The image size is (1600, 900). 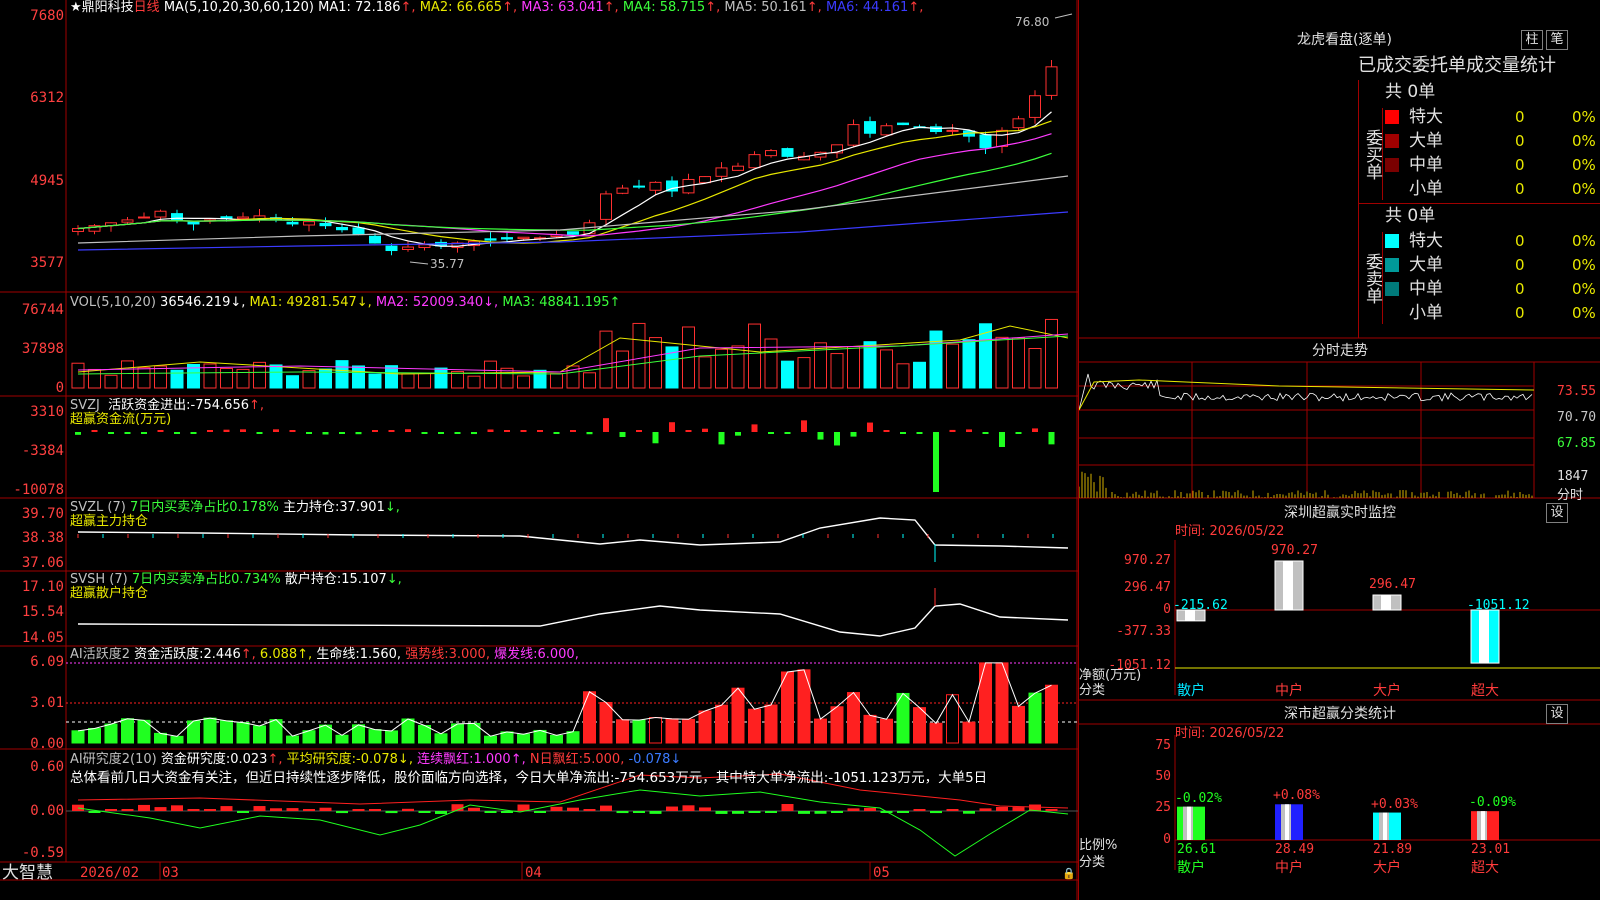 I want to click on order-type-label: 特大, so click(x=1426, y=117).